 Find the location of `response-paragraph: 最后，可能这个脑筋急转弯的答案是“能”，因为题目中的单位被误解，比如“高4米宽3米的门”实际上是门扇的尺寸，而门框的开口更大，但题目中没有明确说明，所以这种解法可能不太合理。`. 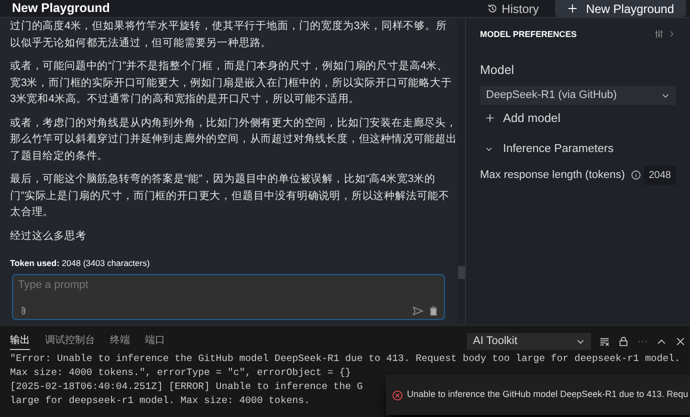

response-paragraph: 最后，可能这个脑筋急转弯的答案是“能”，因为题目中的单位被误解，比如“高4米宽3米的门”实际上是门扇的尺寸，而门框的开口更大，但题目中没有明确说明，所以这种解法可能不太合理。 is located at coordinates (230, 196).